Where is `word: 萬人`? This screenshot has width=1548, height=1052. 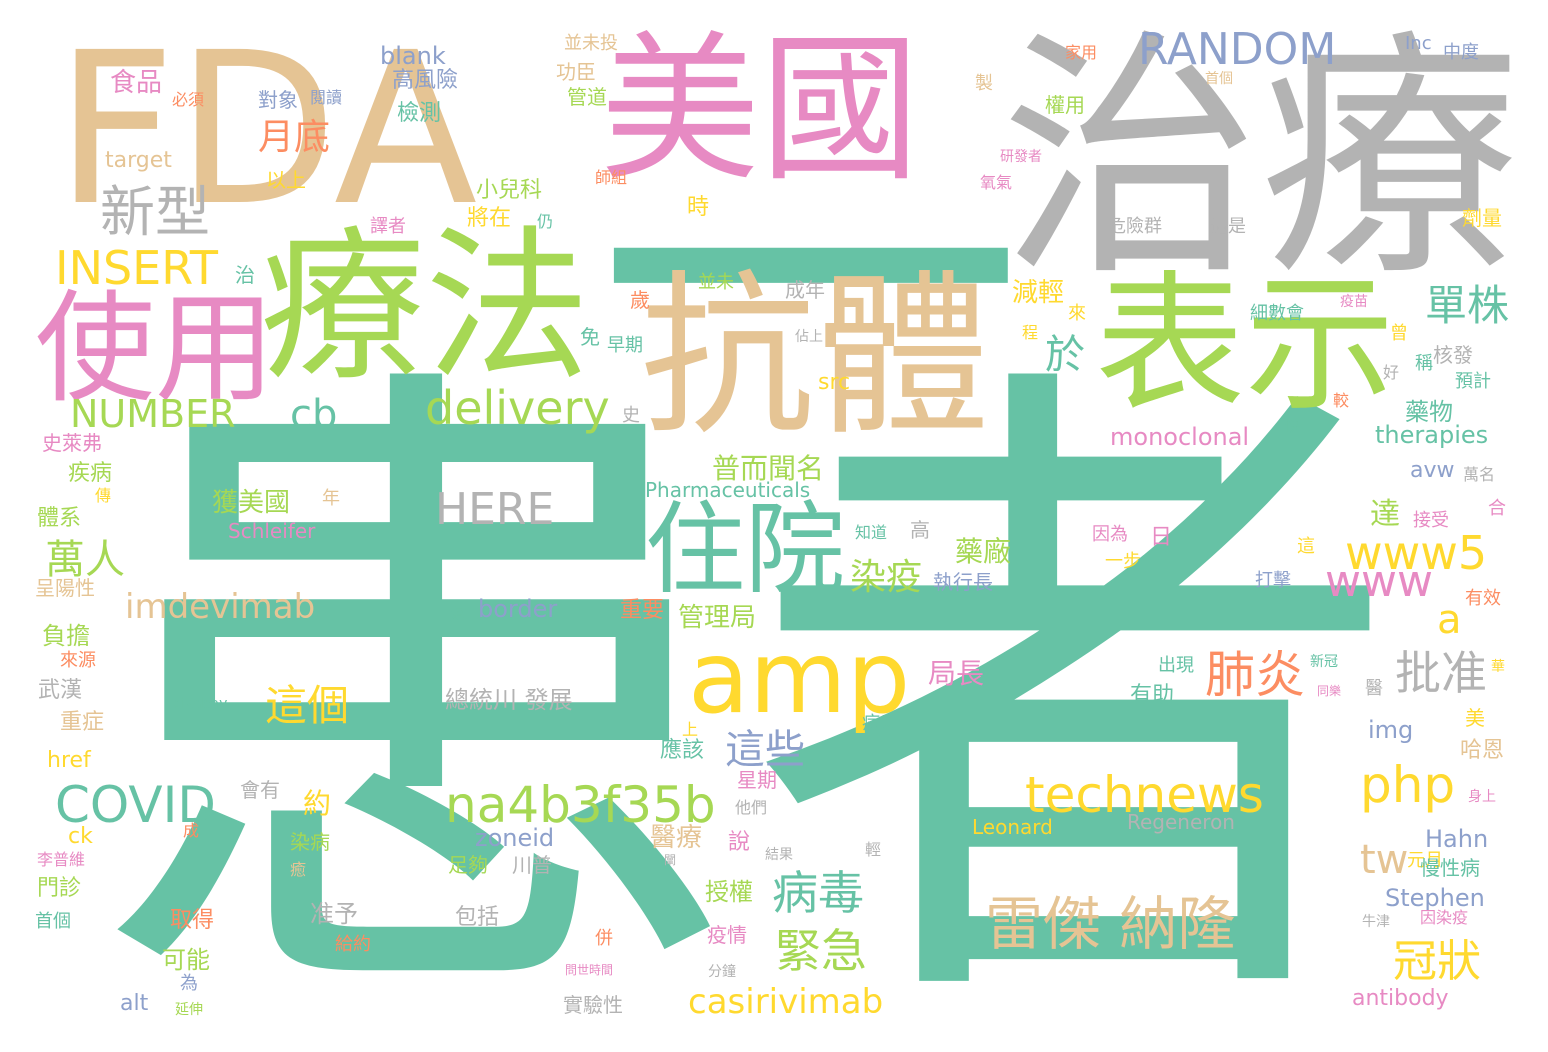
word: 萬人 is located at coordinates (85, 560).